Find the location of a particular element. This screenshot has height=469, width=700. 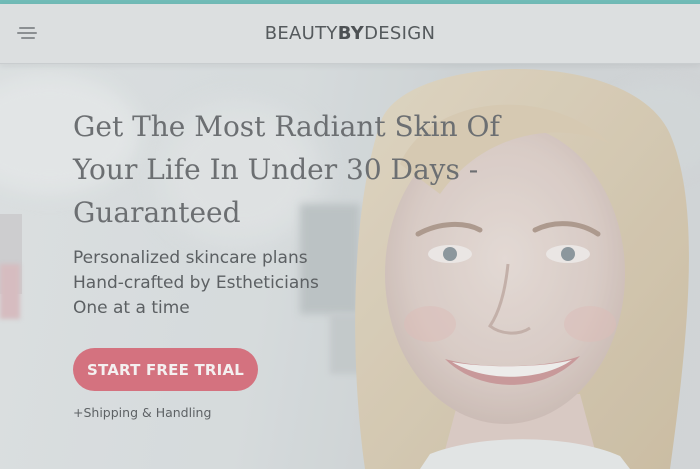

brand-logo: BEAUTYBYDESIGN is located at coordinates (350, 33).